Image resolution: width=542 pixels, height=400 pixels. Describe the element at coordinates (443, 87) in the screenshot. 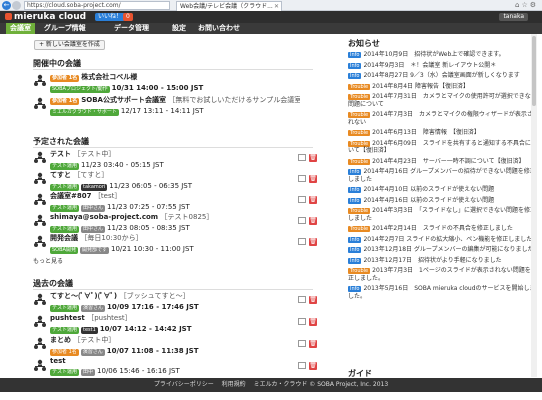

I see `news-item: Trouble 2014年8月4日 障害報告【復旧済】` at that location.